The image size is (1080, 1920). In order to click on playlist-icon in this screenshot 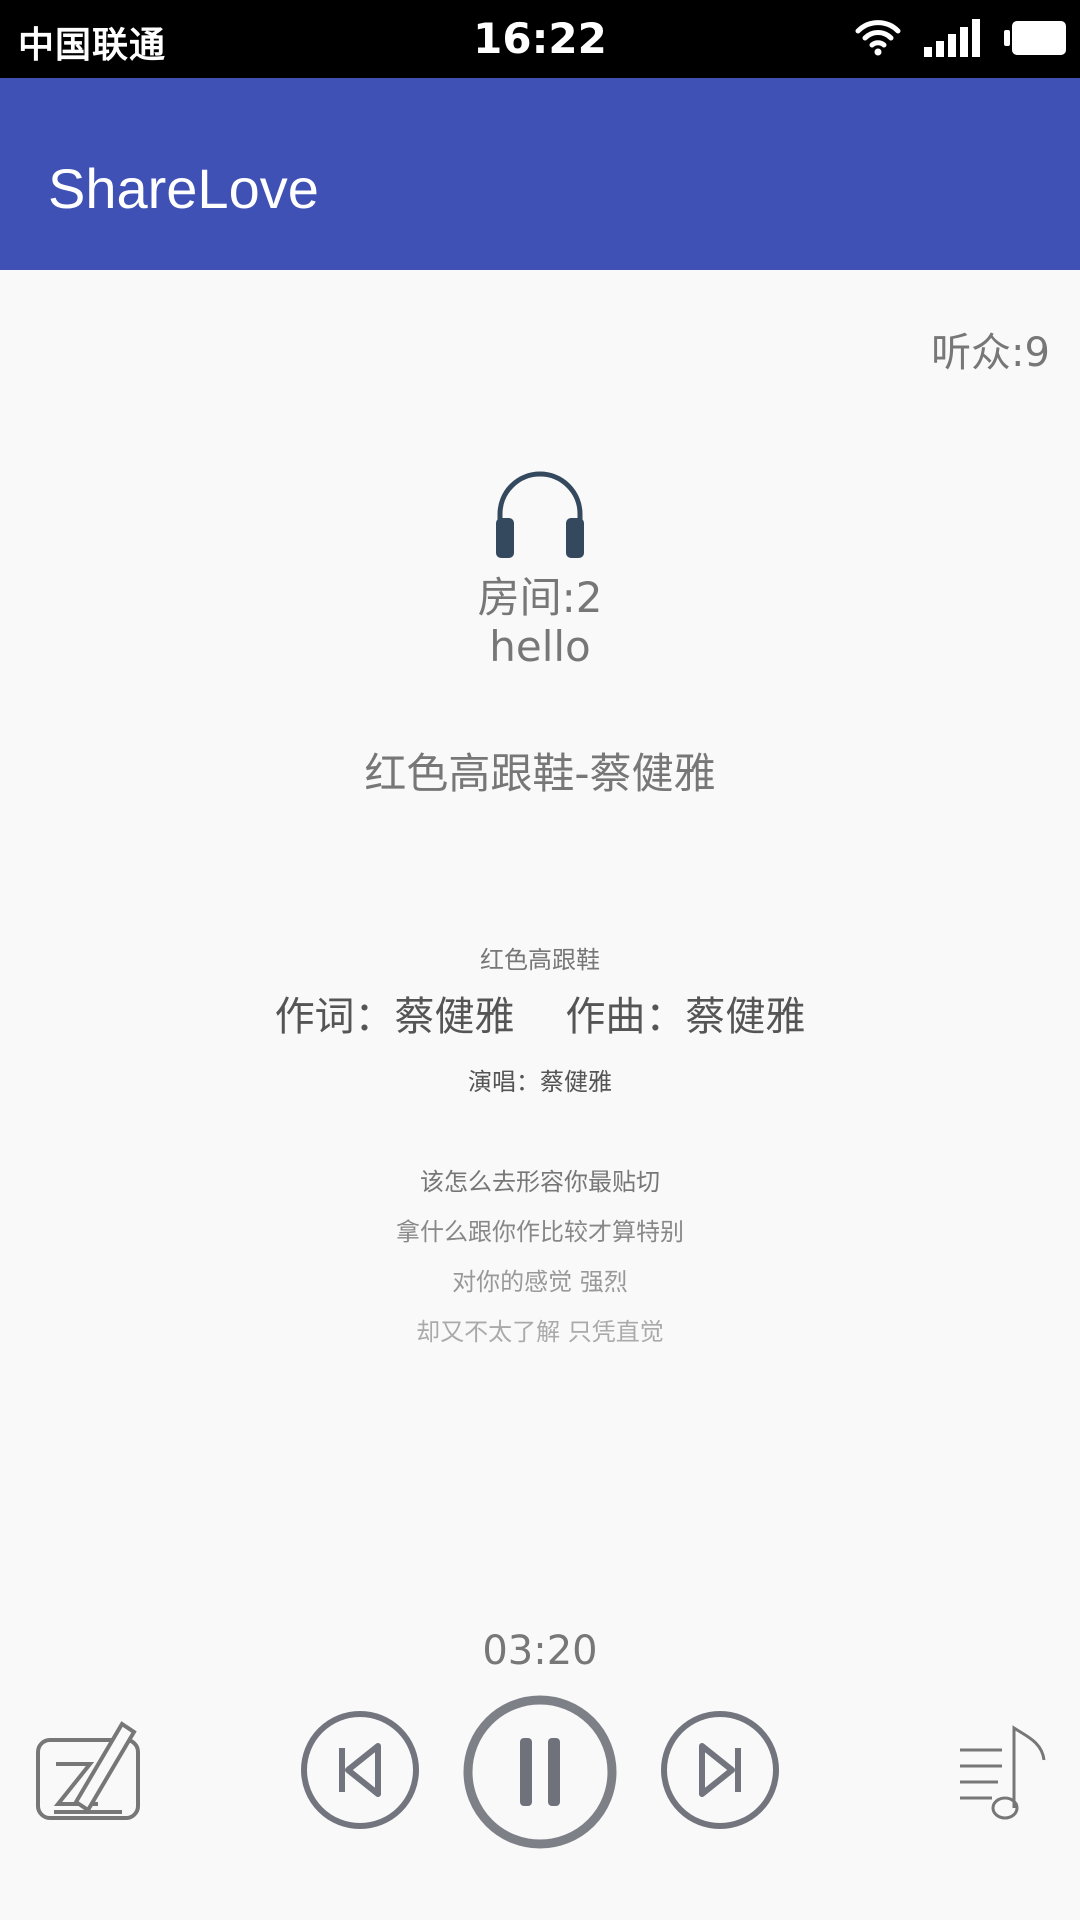, I will do `click(1003, 1772)`.